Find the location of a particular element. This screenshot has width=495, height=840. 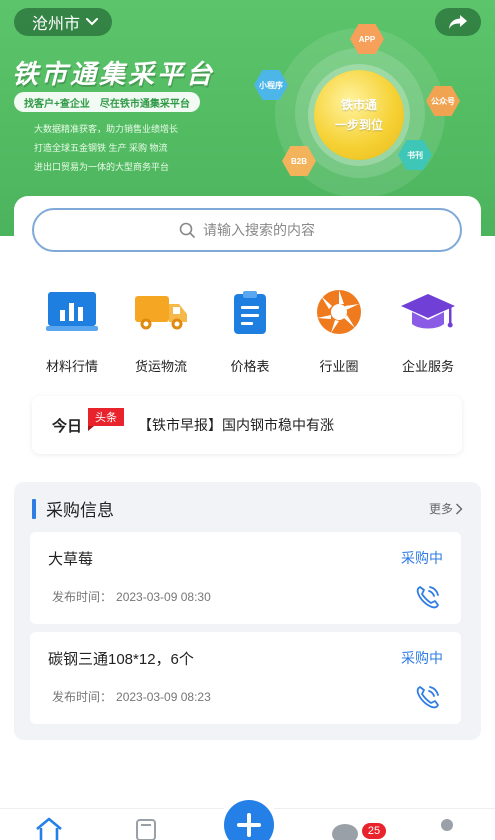

share-button is located at coordinates (458, 22).